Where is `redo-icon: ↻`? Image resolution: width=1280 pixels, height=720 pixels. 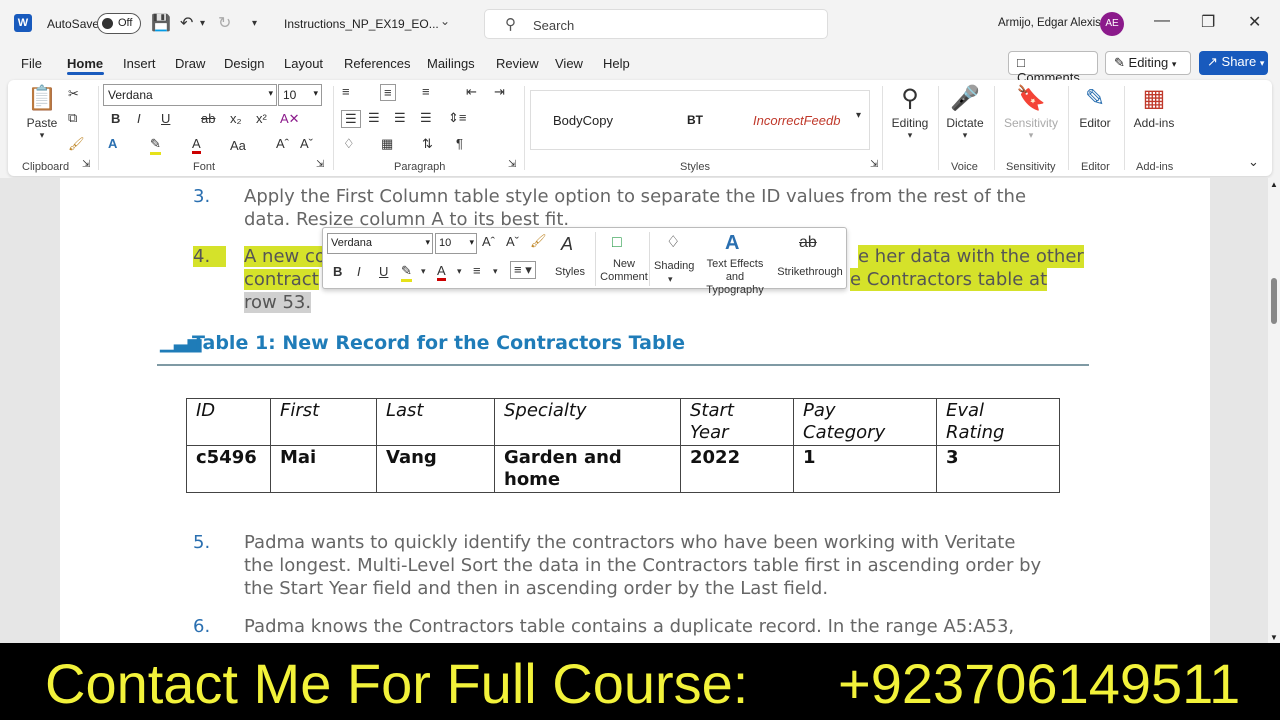 redo-icon: ↻ is located at coordinates (224, 23).